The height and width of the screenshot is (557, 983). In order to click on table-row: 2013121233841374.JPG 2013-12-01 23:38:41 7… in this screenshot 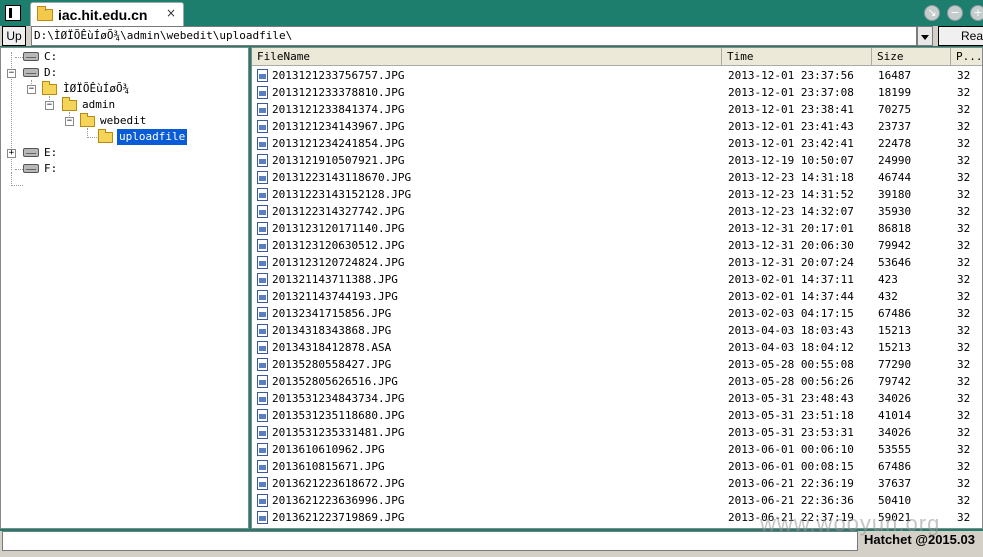, I will do `click(617, 109)`.